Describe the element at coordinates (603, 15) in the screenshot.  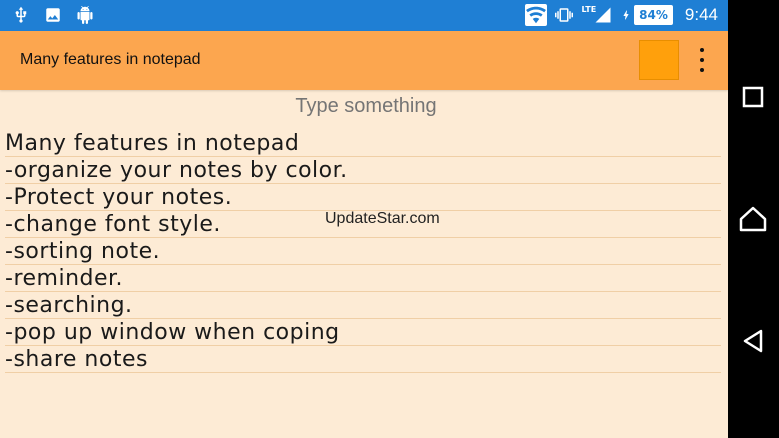
I see `signal-icon` at that location.